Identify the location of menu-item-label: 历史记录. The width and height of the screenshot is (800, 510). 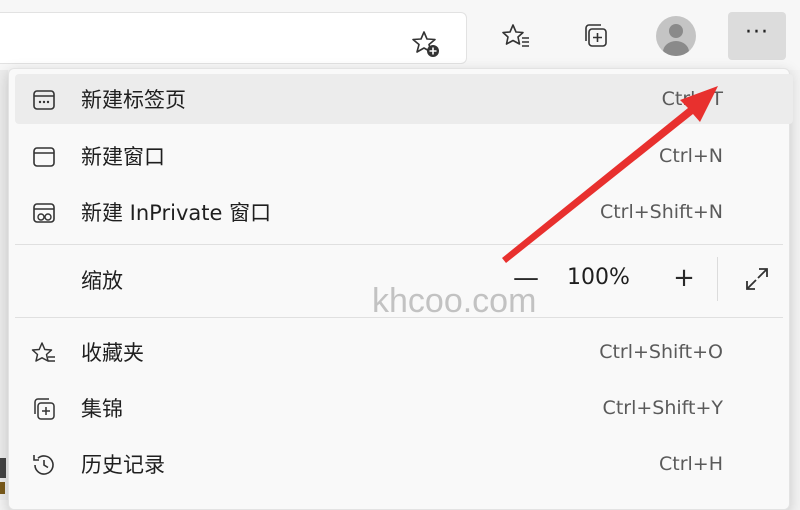
(123, 465).